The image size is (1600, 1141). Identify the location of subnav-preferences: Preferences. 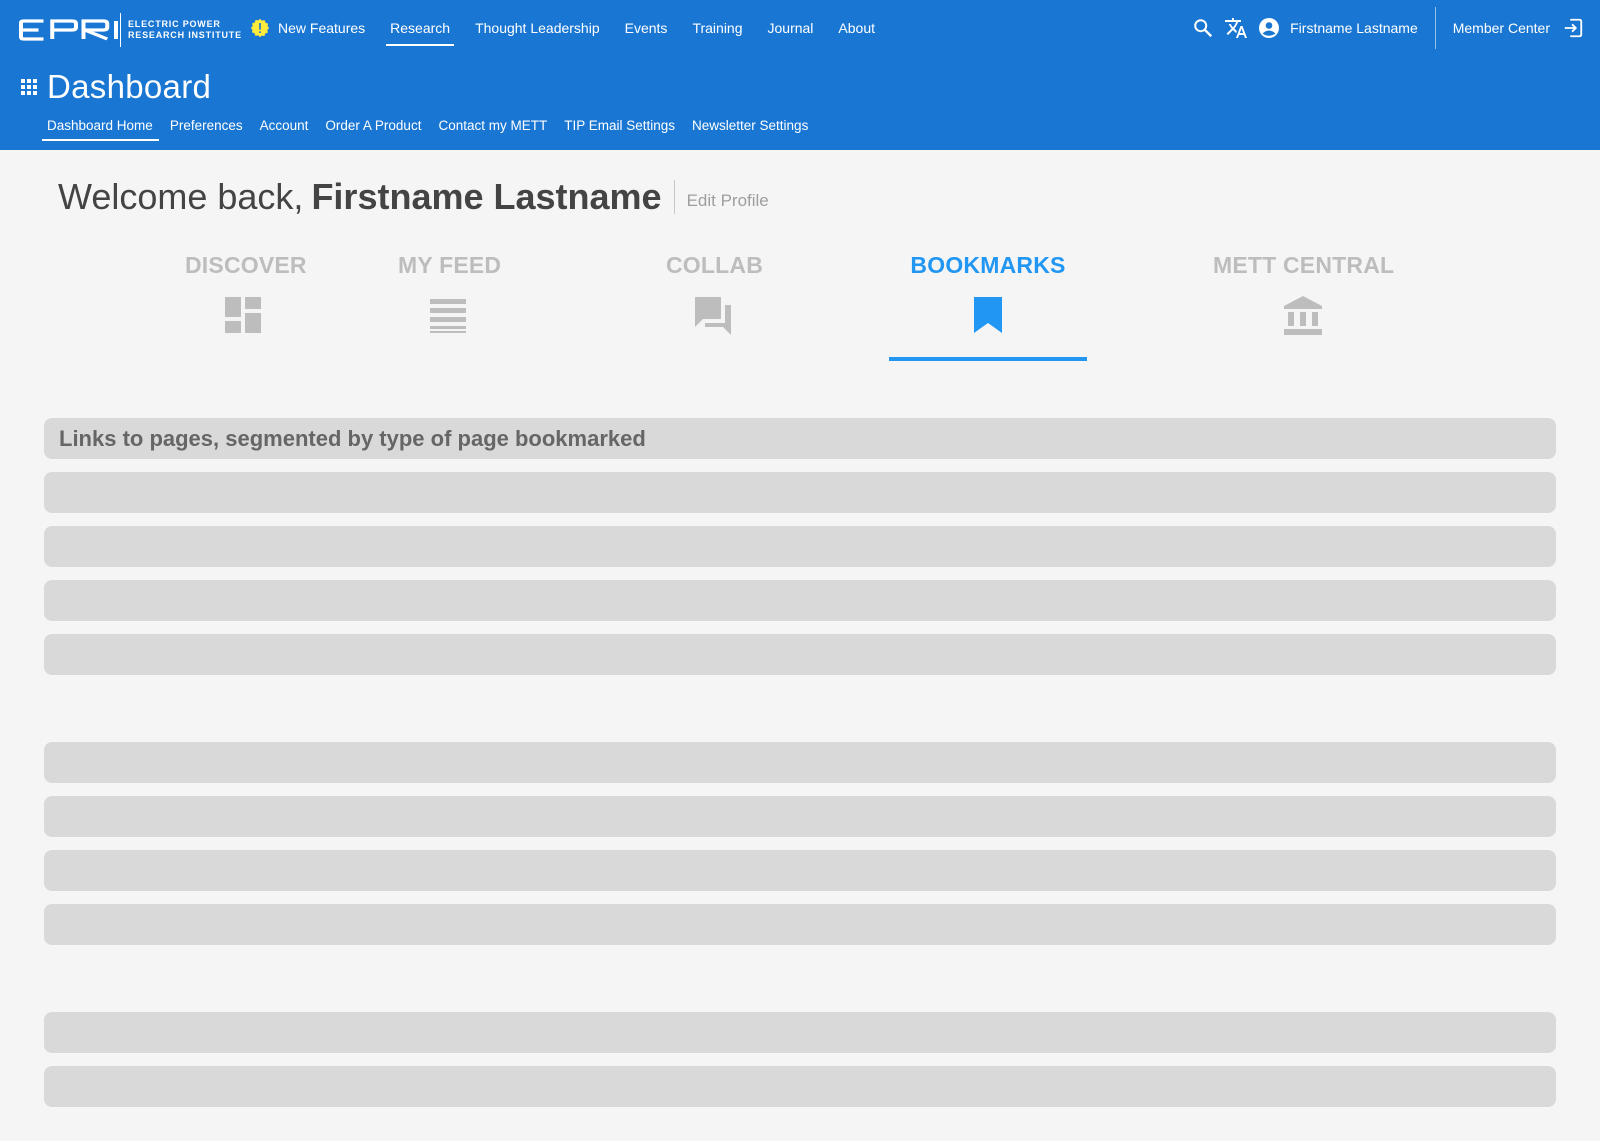
(206, 126).